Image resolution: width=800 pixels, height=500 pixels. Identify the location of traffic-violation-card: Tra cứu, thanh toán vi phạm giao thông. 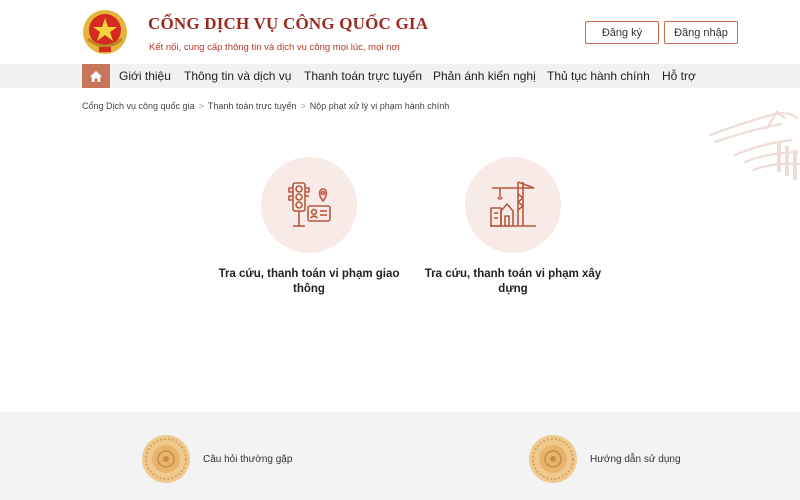
(309, 227).